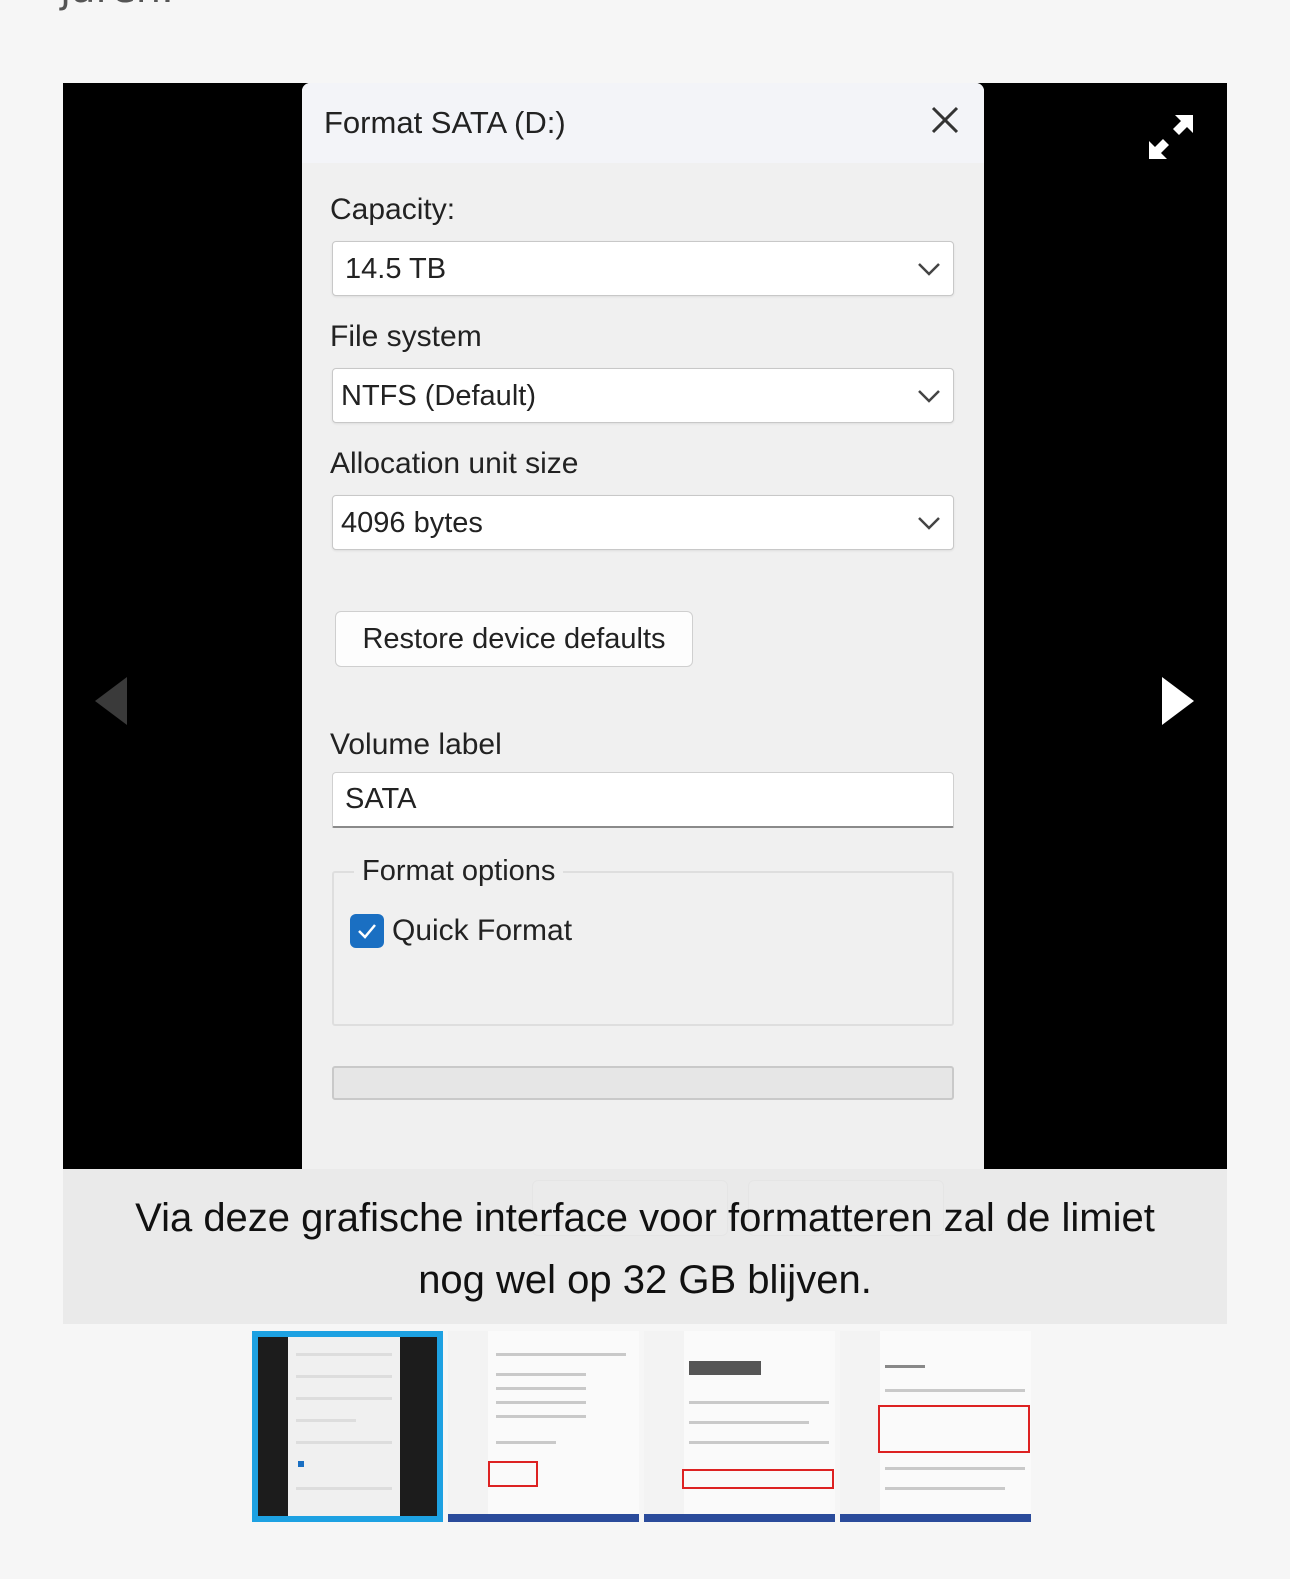  I want to click on dialog-title: Format SATA (D:), so click(445, 122).